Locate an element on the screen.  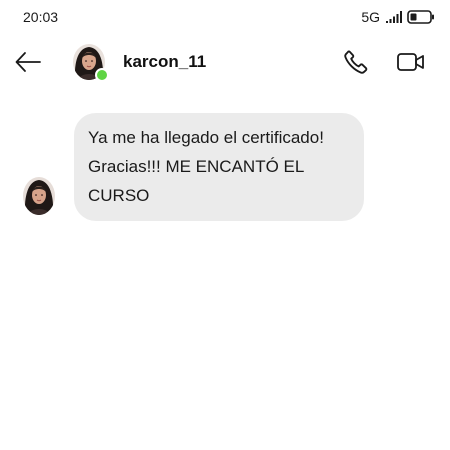
header-avatar is located at coordinates (91, 63).